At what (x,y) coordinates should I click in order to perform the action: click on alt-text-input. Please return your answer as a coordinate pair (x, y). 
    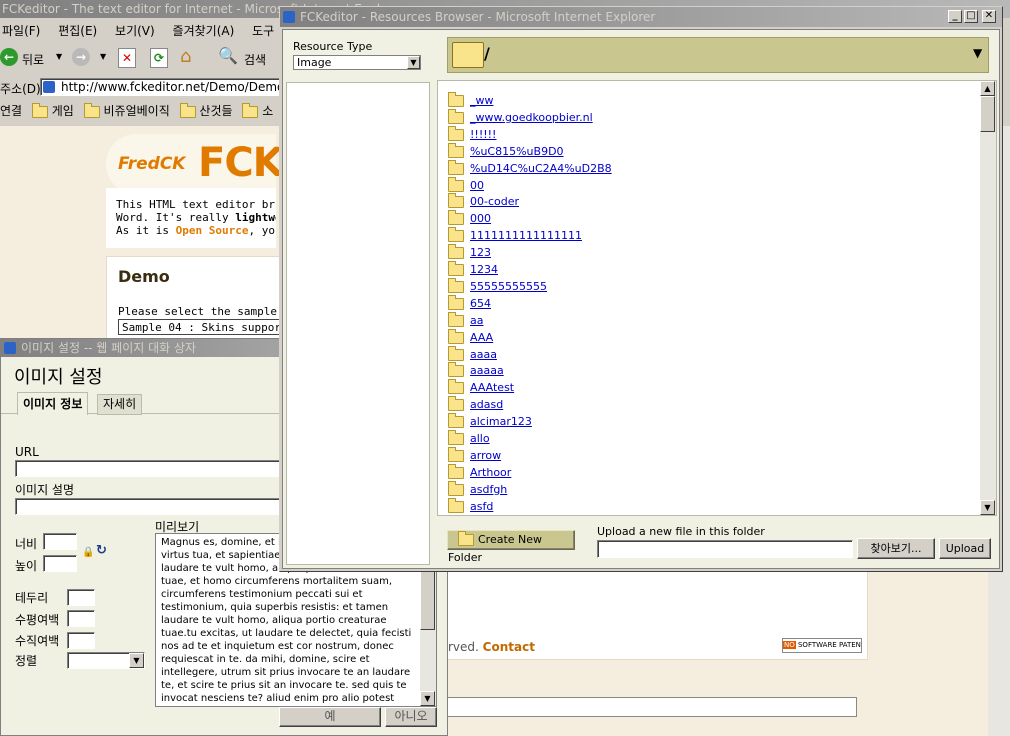
    Looking at the image, I should click on (150, 506).